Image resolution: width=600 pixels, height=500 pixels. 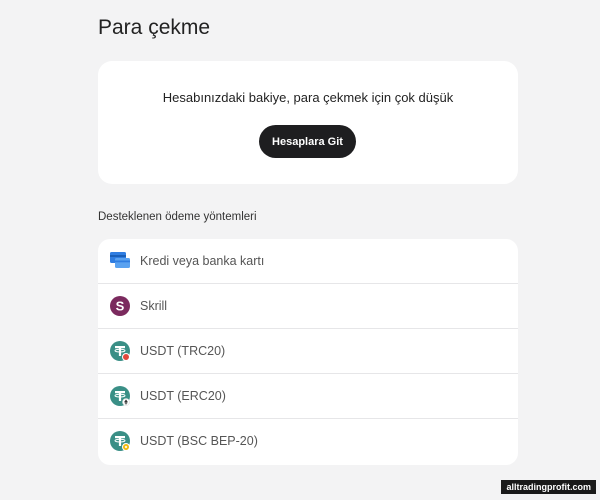 What do you see at coordinates (307, 141) in the screenshot?
I see `go-to-accounts-button: Hesaplara Git` at bounding box center [307, 141].